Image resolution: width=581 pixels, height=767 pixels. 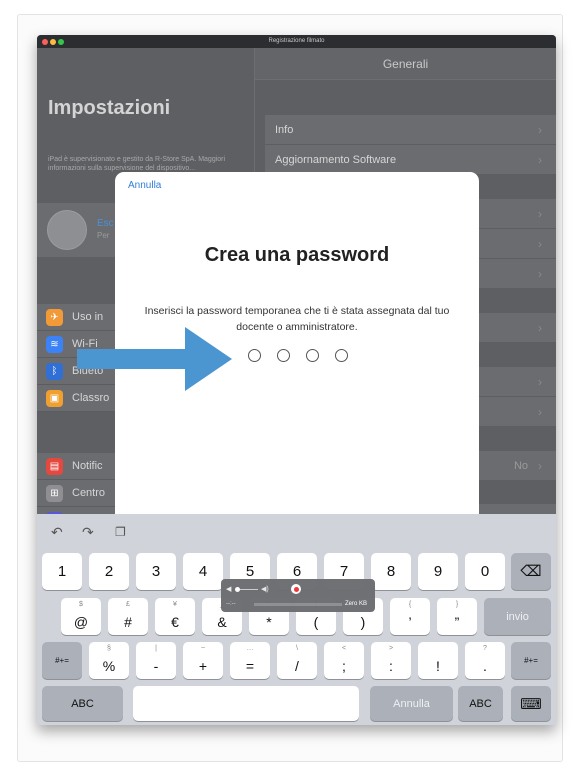 I want to click on key-label: !, so click(x=438, y=666).